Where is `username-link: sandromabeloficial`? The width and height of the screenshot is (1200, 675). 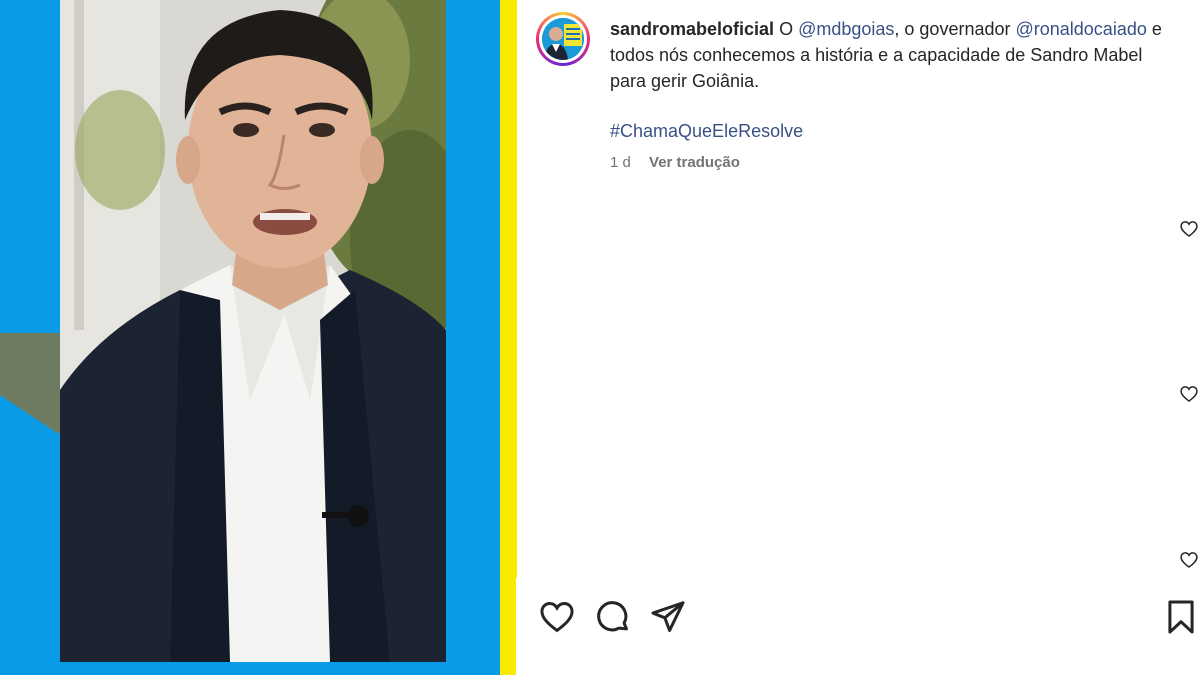
username-link: sandromabeloficial is located at coordinates (692, 29).